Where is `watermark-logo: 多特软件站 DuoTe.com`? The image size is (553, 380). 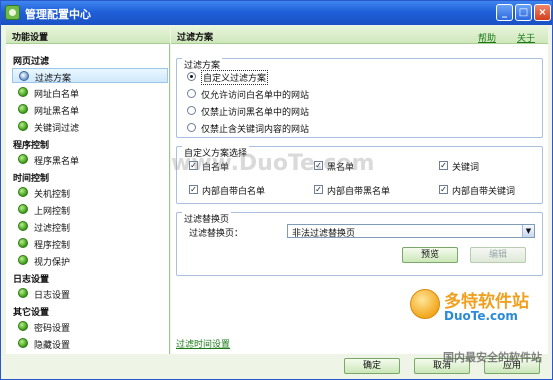 watermark-logo: 多特软件站 DuoTe.com is located at coordinates (475, 312).